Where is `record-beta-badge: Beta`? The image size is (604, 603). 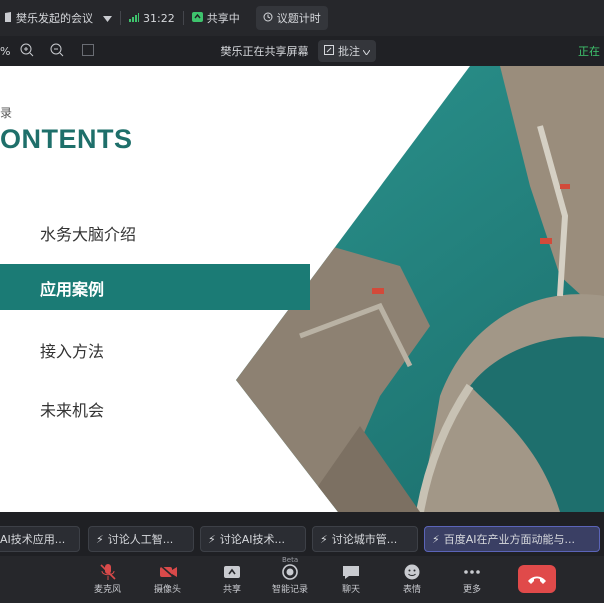 record-beta-badge: Beta is located at coordinates (290, 560).